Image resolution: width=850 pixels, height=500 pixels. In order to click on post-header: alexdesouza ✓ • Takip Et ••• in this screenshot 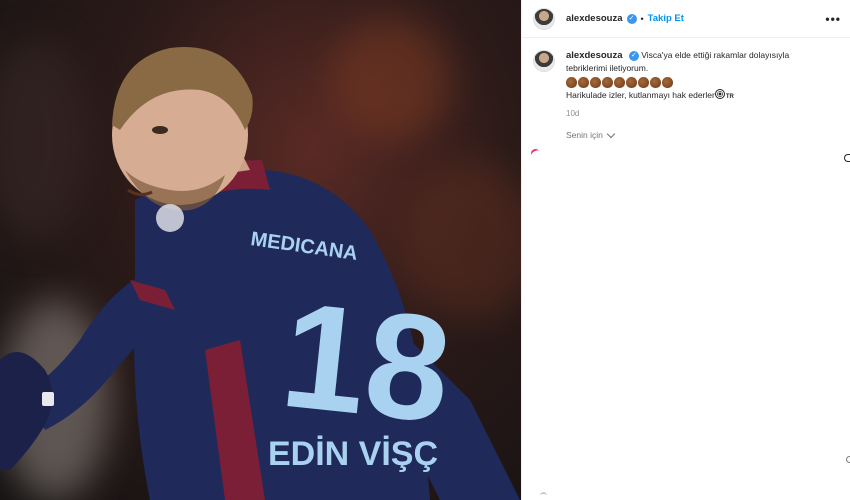, I will do `click(686, 19)`.